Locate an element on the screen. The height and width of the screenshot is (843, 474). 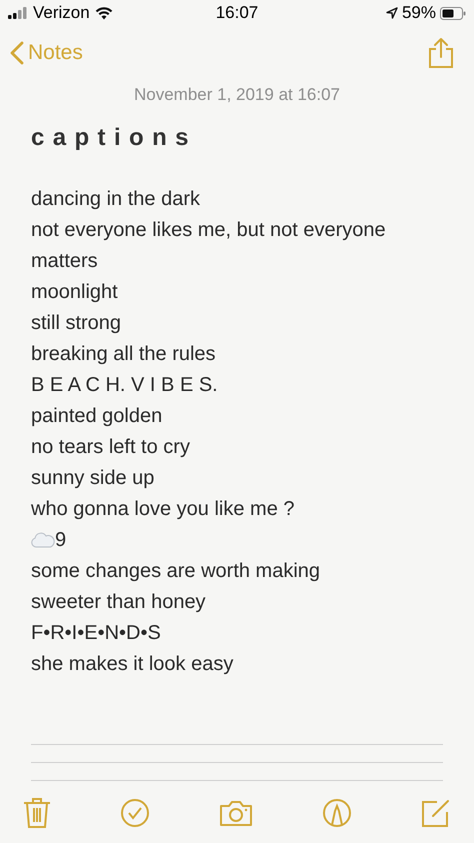
note-line: F•R•I•E•N•D•S is located at coordinates (96, 633).